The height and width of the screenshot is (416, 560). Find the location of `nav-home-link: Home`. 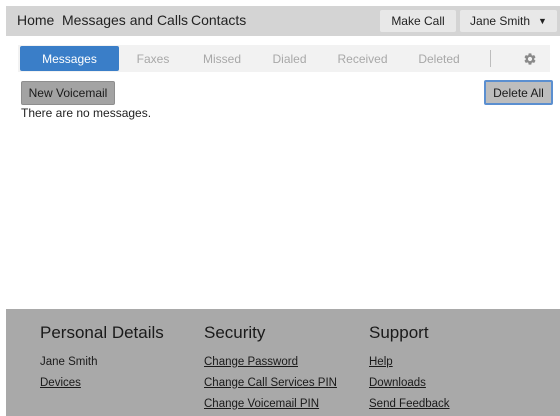

nav-home-link: Home is located at coordinates (35, 20).